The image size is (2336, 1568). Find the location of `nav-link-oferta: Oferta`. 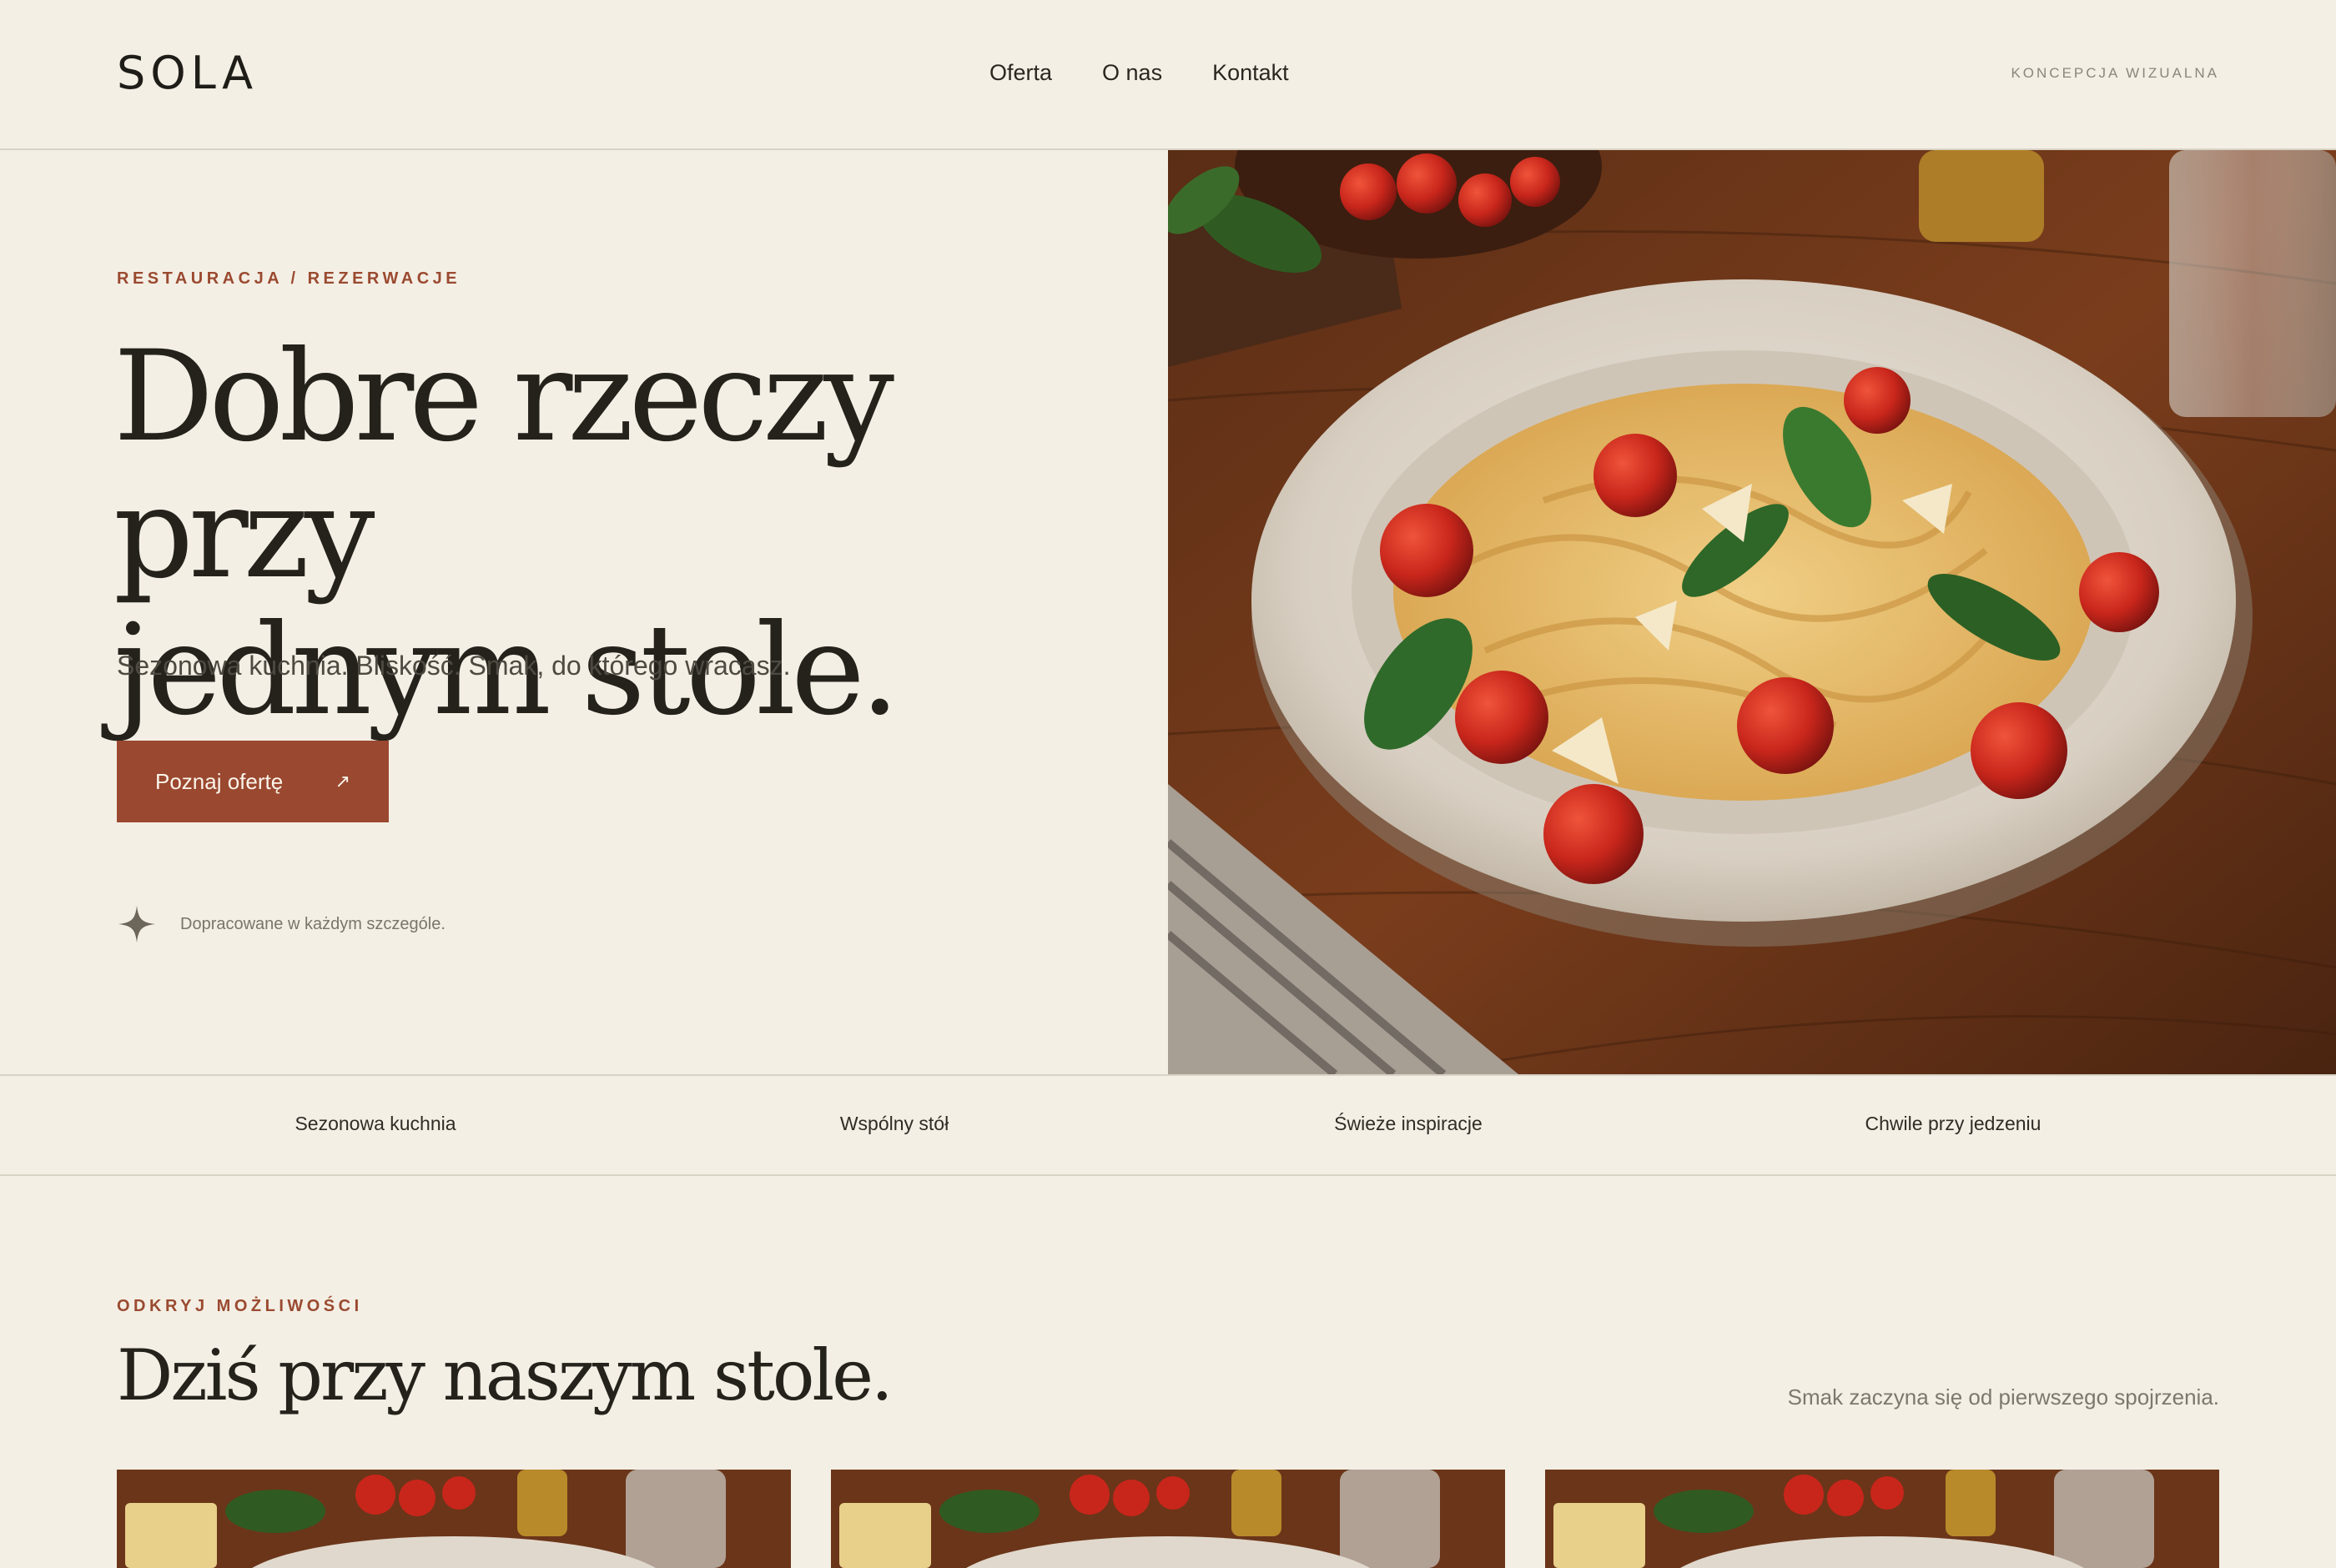

nav-link-oferta: Oferta is located at coordinates (1020, 73).